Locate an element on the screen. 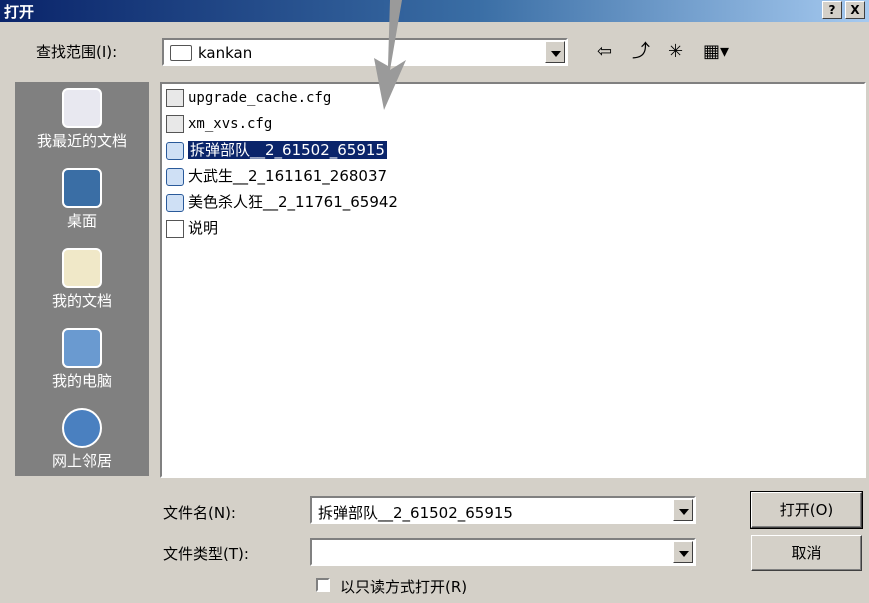 The image size is (869, 603). back-icon: ⇦ is located at coordinates (604, 52).